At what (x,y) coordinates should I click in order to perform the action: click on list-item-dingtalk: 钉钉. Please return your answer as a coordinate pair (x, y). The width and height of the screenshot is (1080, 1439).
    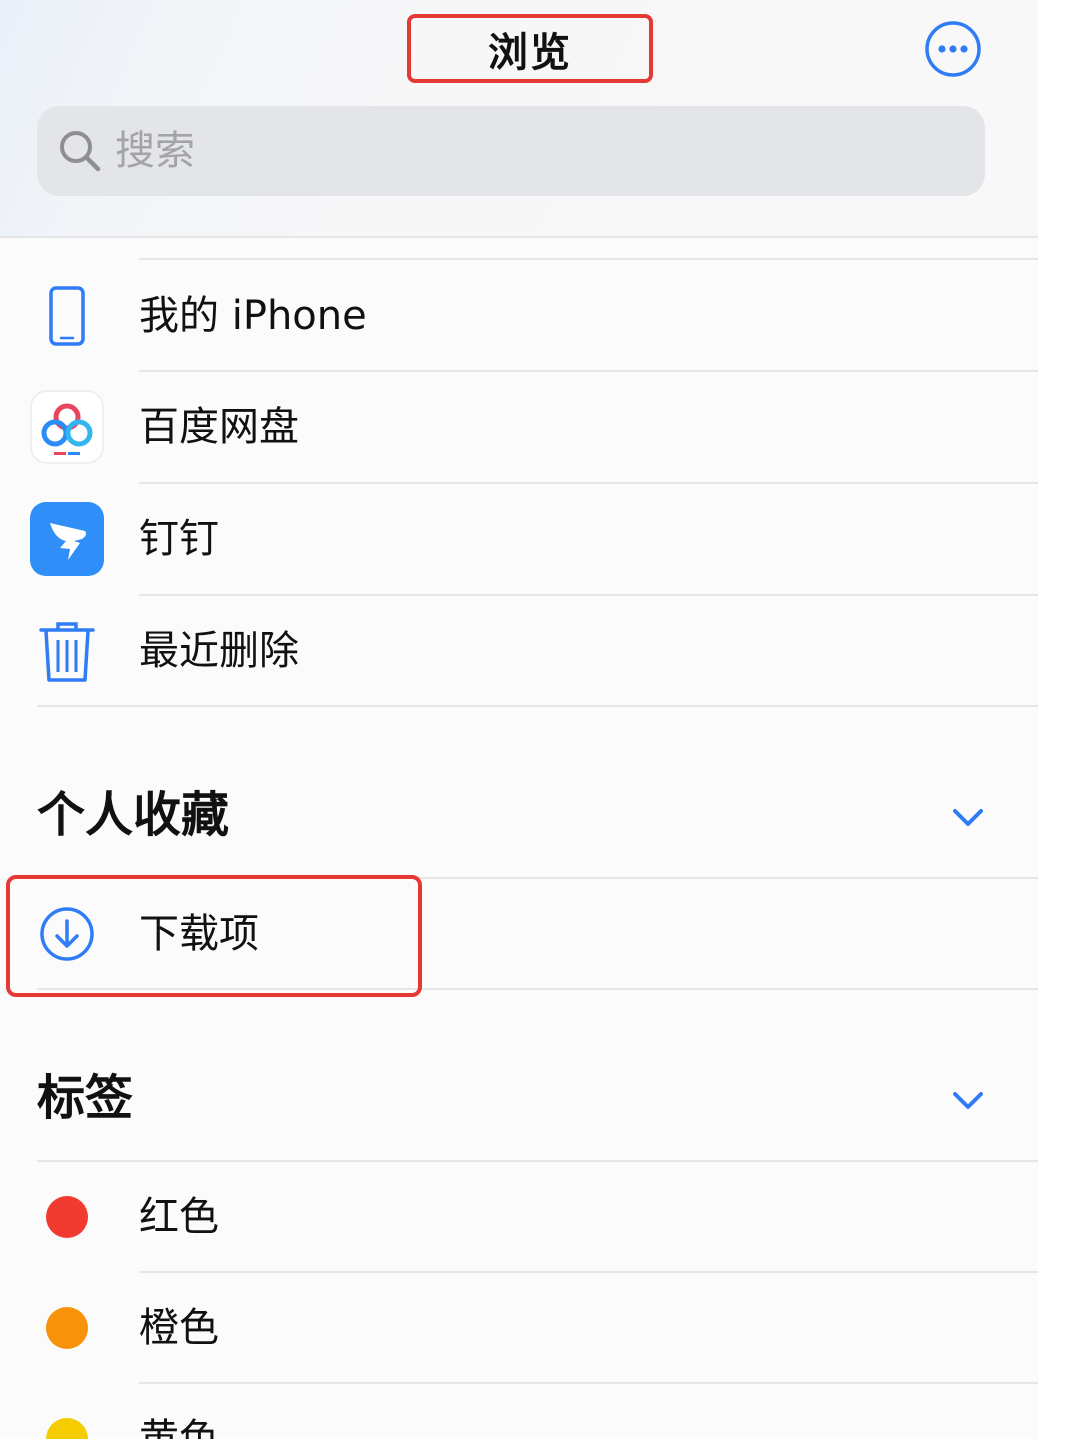
    Looking at the image, I should click on (519, 539).